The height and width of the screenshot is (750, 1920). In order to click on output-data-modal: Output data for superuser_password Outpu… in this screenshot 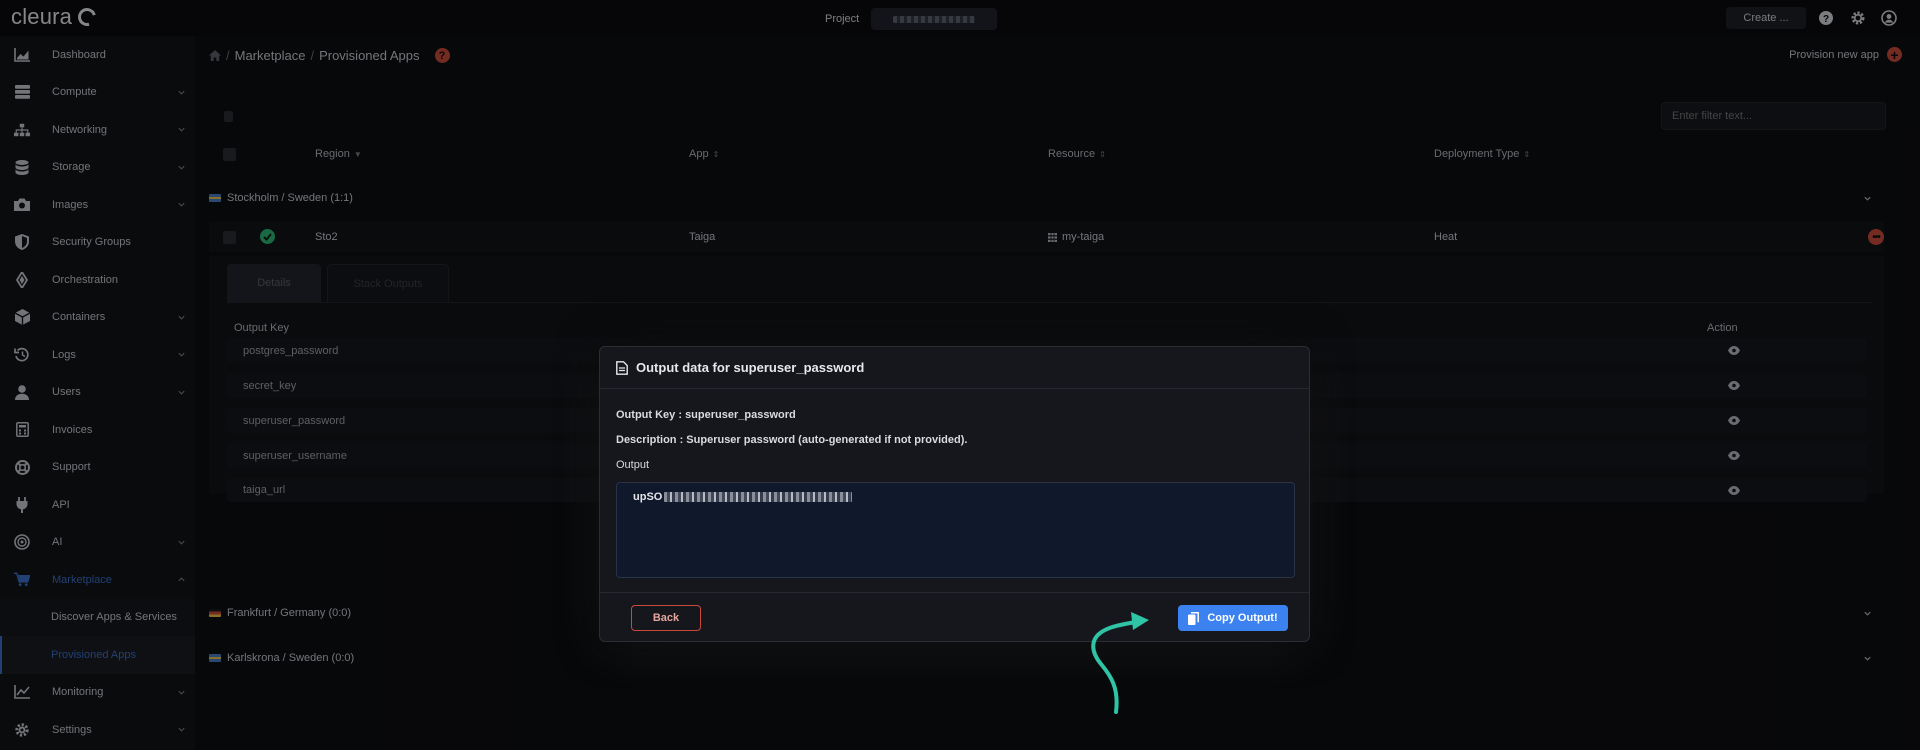, I will do `click(954, 494)`.